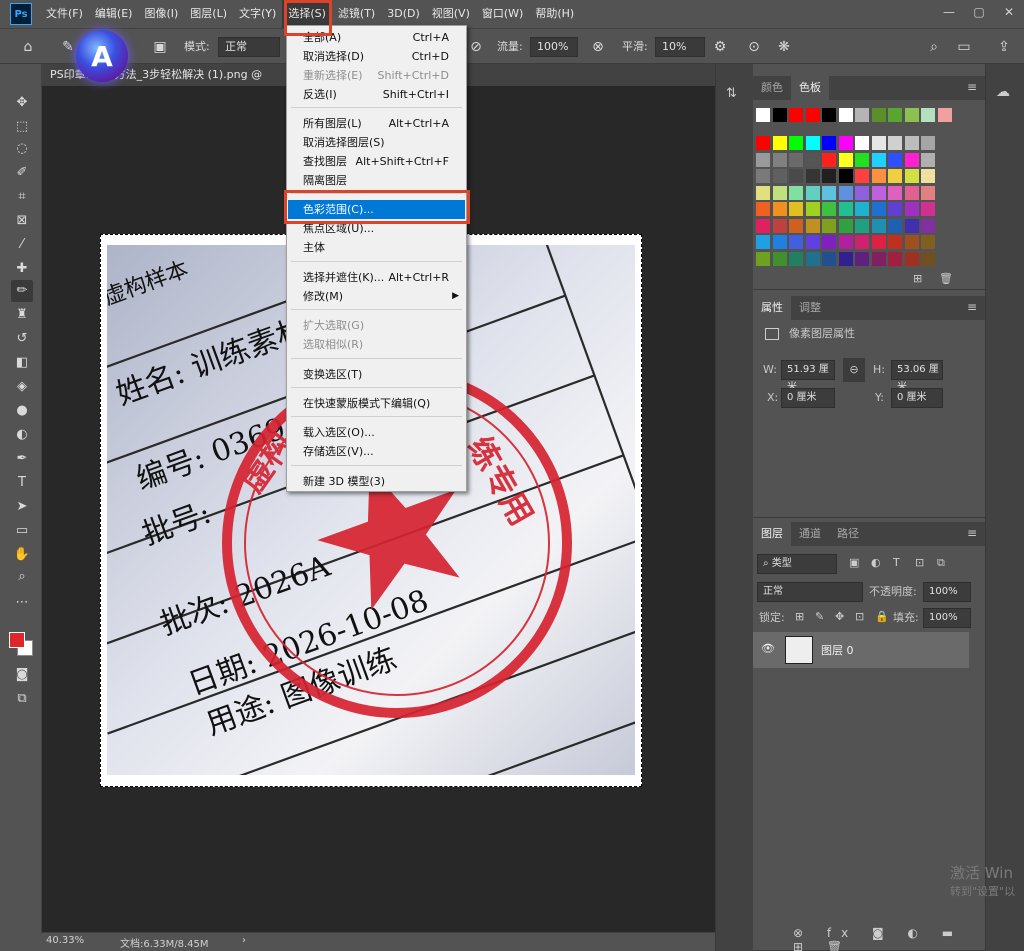 The image size is (1024, 951). I want to click on lock-artboard-icon: ⊡, so click(859, 616).